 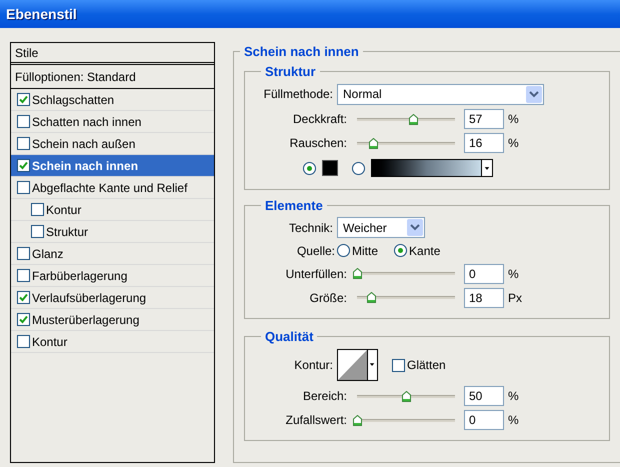 I want to click on field-label: Rauschen:, so click(x=318, y=143).